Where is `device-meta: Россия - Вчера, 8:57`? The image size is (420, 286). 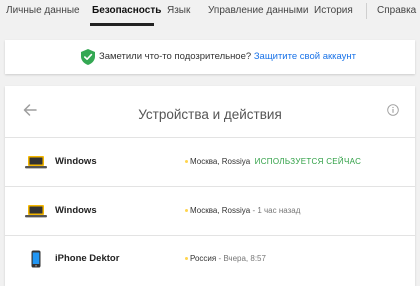 device-meta: Россия - Вчера, 8:57 is located at coordinates (225, 258).